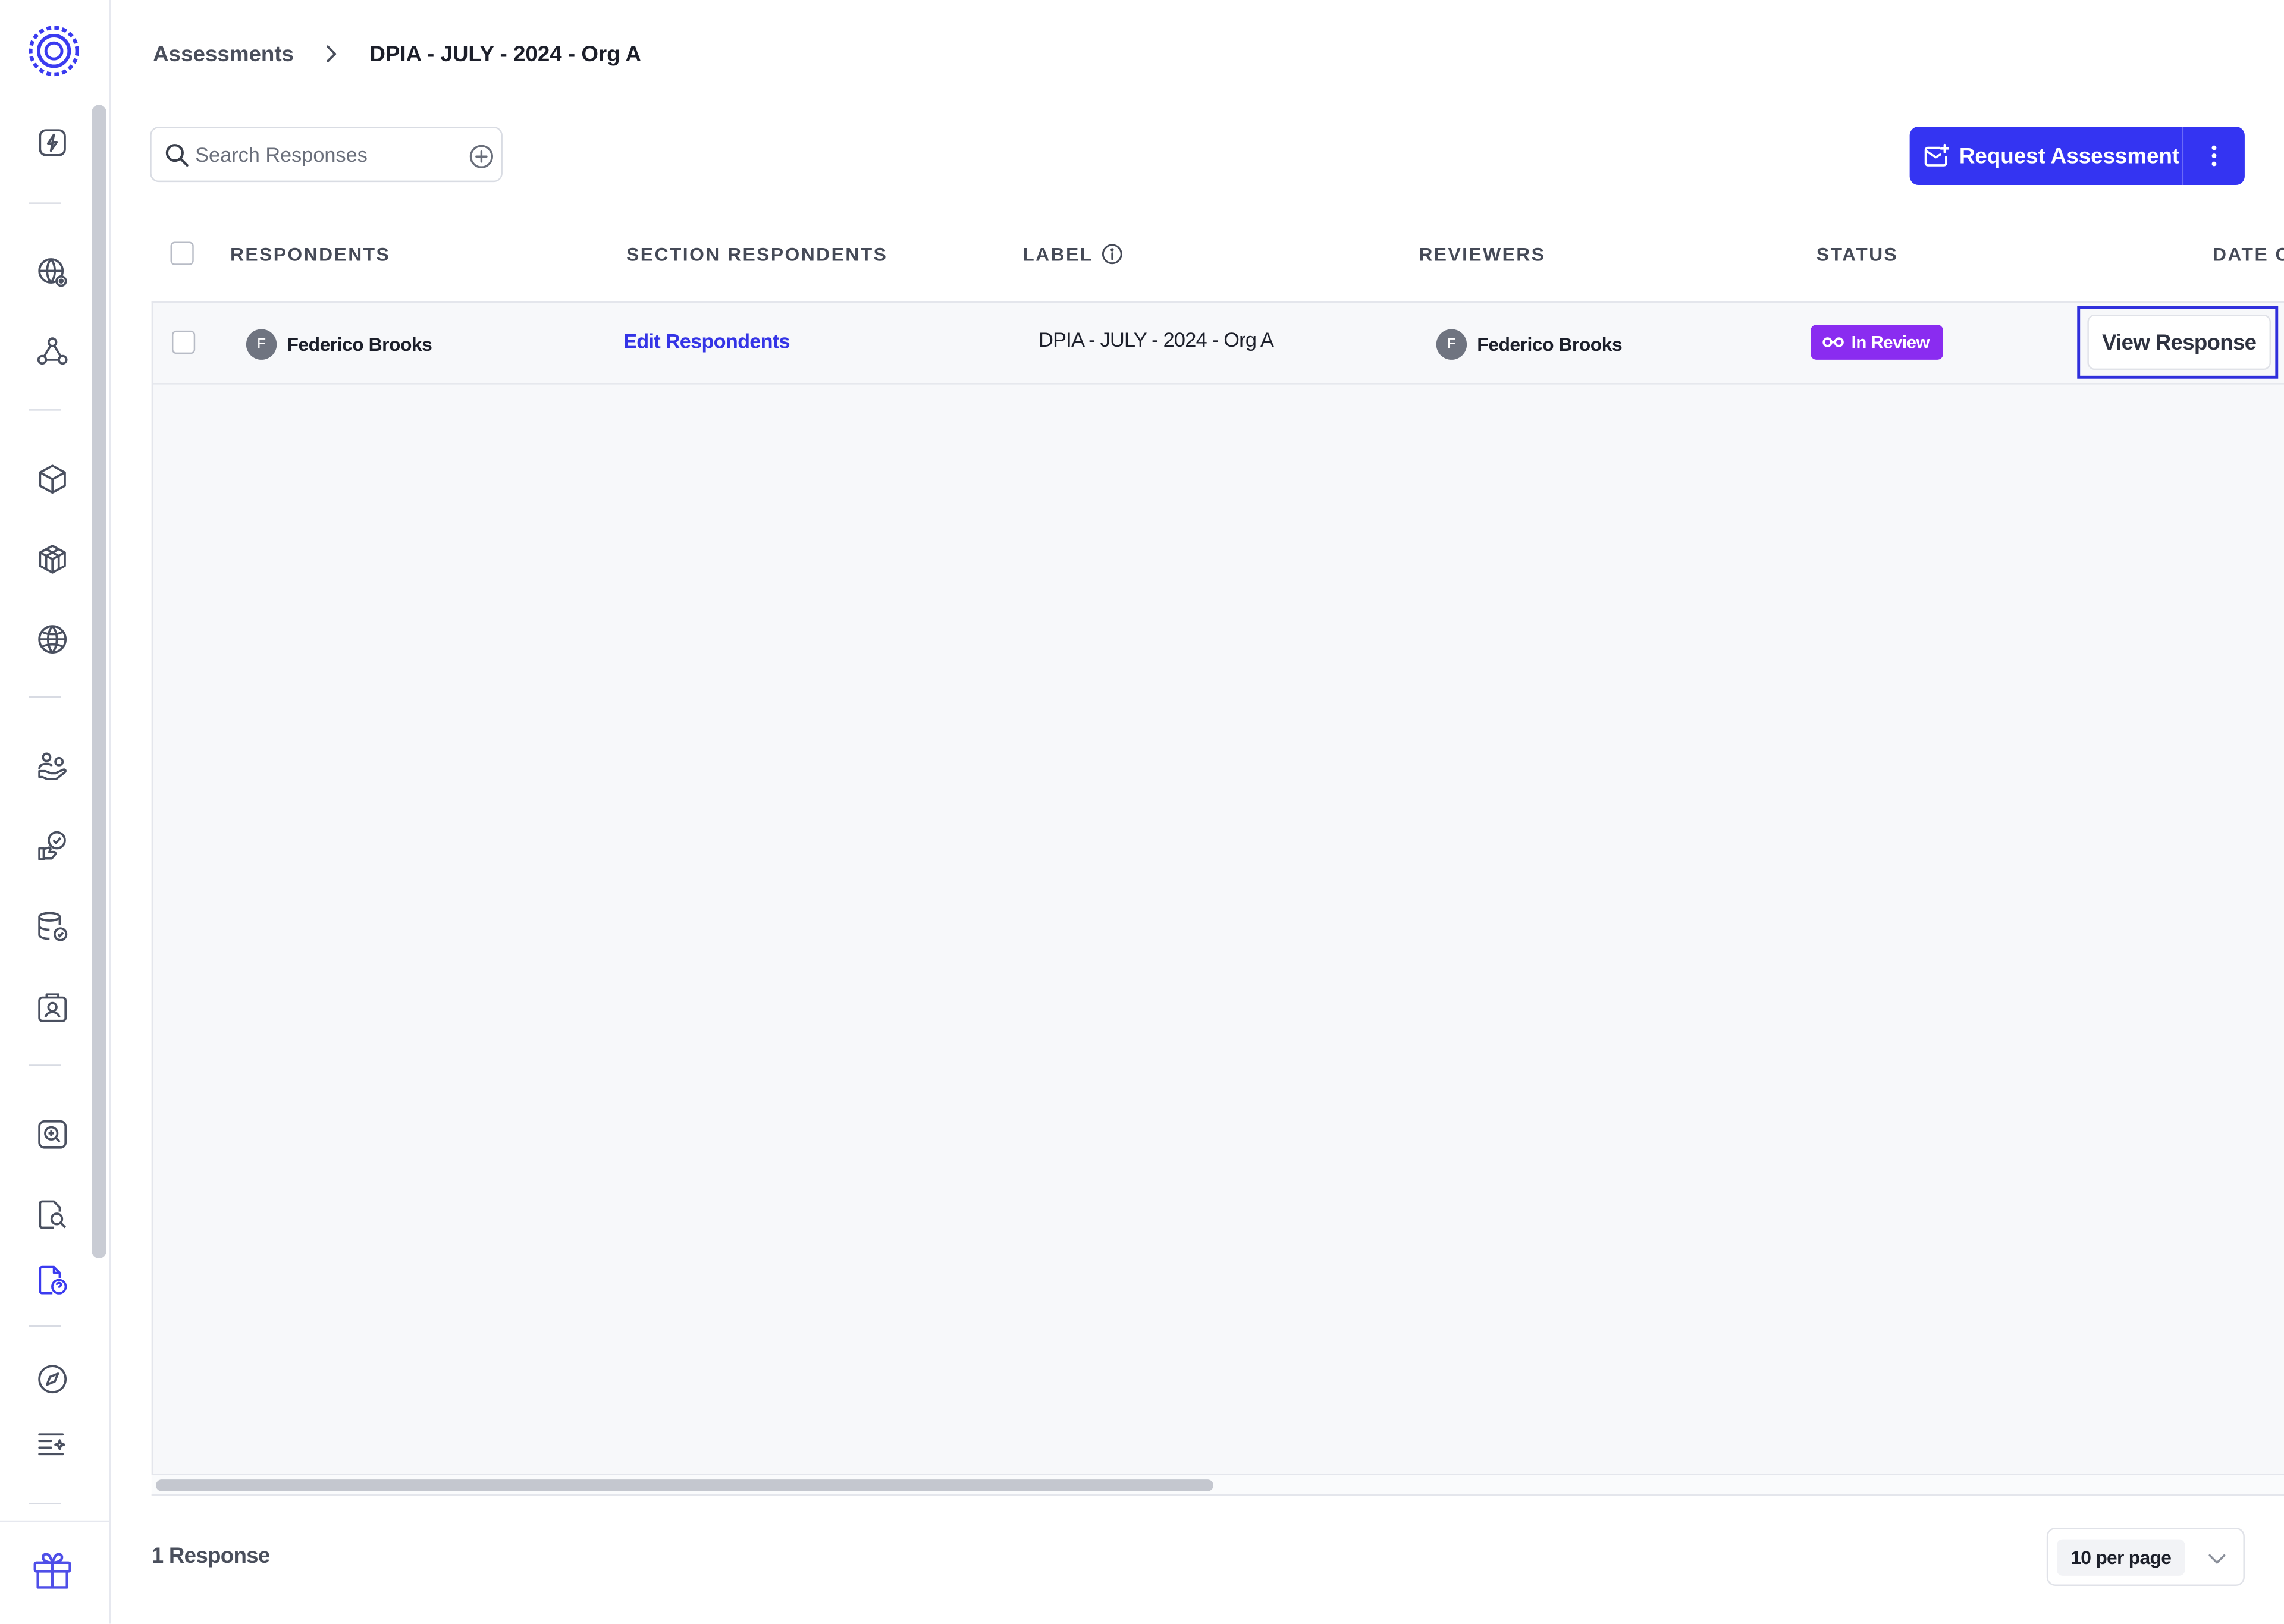 The image size is (2284, 1624). What do you see at coordinates (1217, 1485) in the screenshot?
I see `horizontal-scrollbar` at bounding box center [1217, 1485].